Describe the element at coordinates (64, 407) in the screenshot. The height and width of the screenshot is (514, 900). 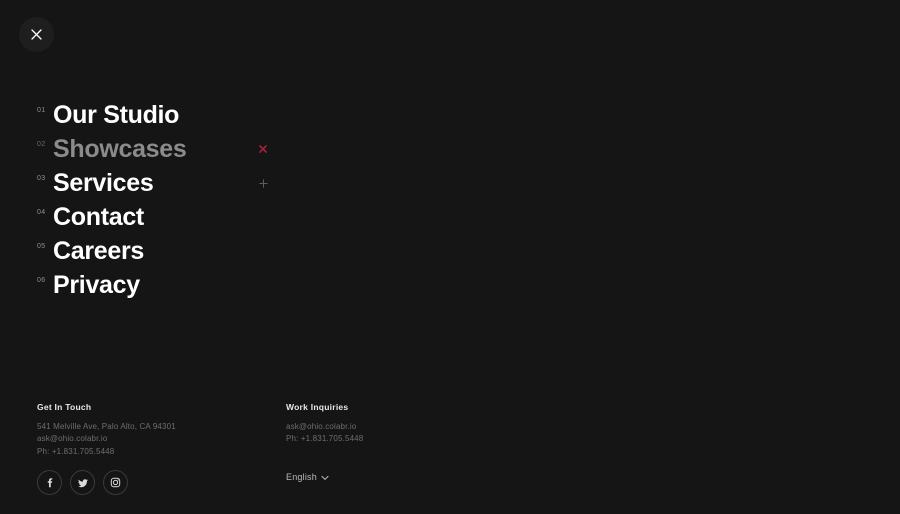
I see `get-in-touch-heading: Get In Touch` at that location.